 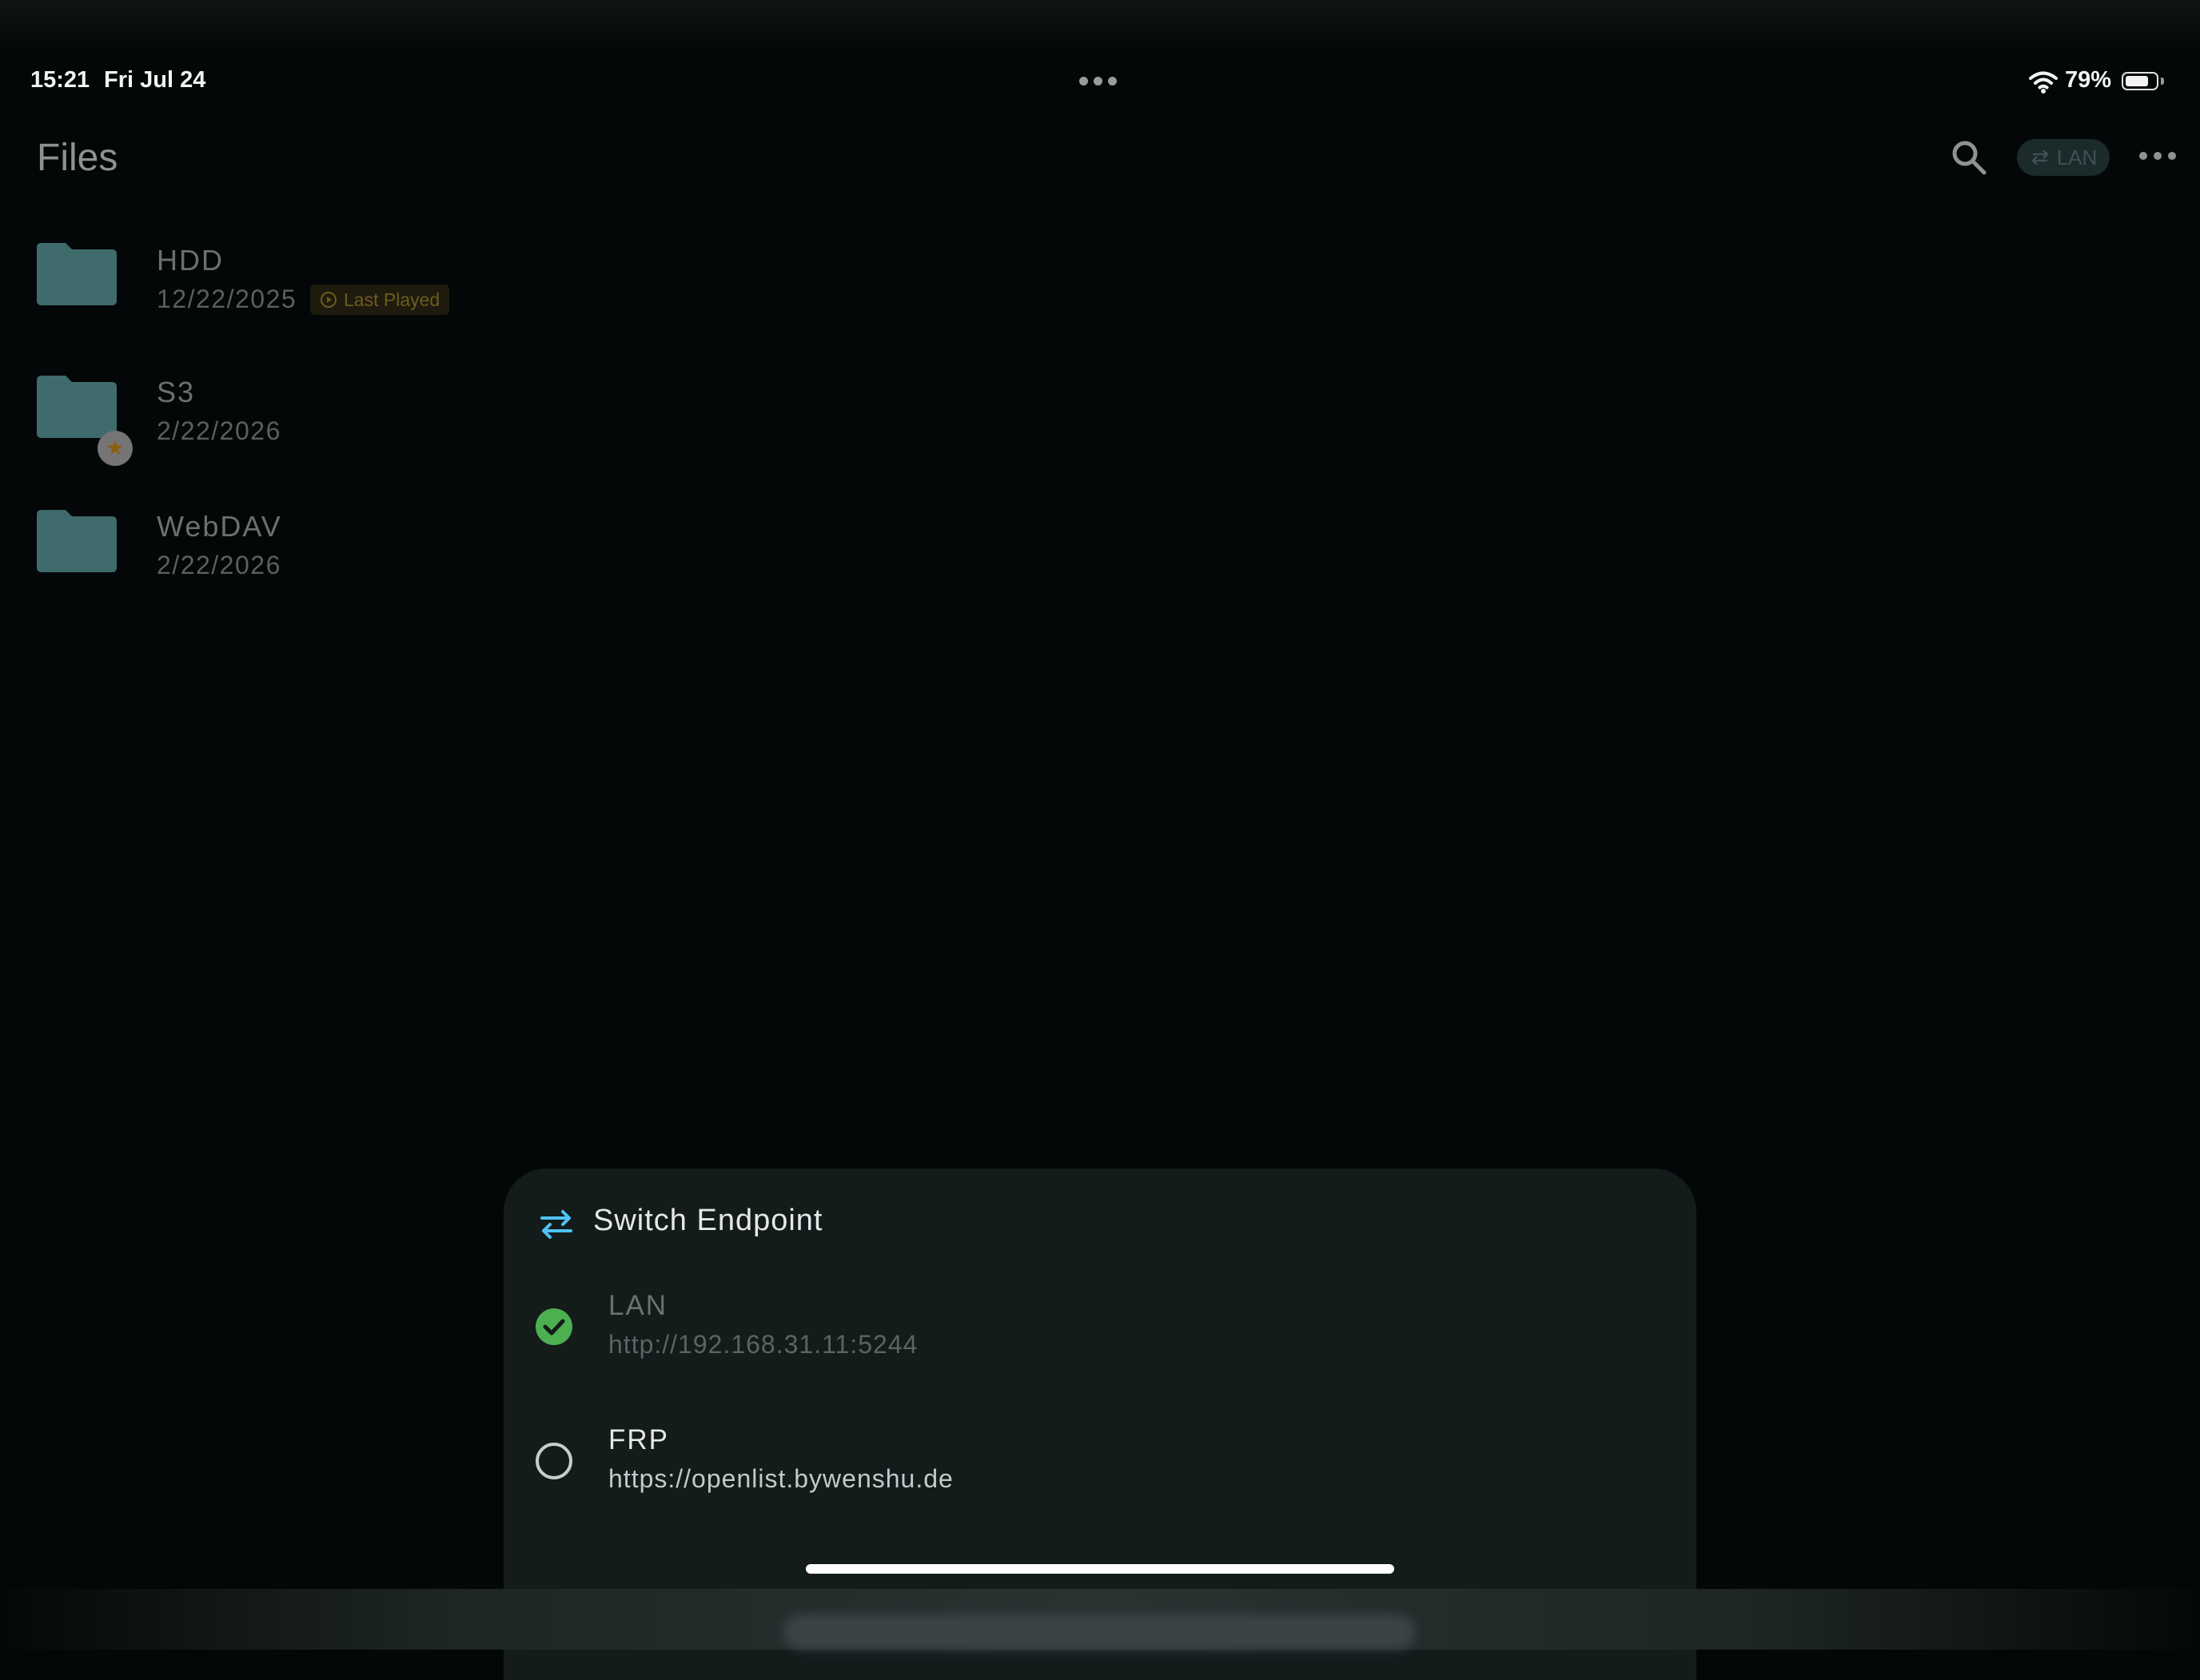 What do you see at coordinates (638, 1439) in the screenshot?
I see `endpoint-name: FRP` at bounding box center [638, 1439].